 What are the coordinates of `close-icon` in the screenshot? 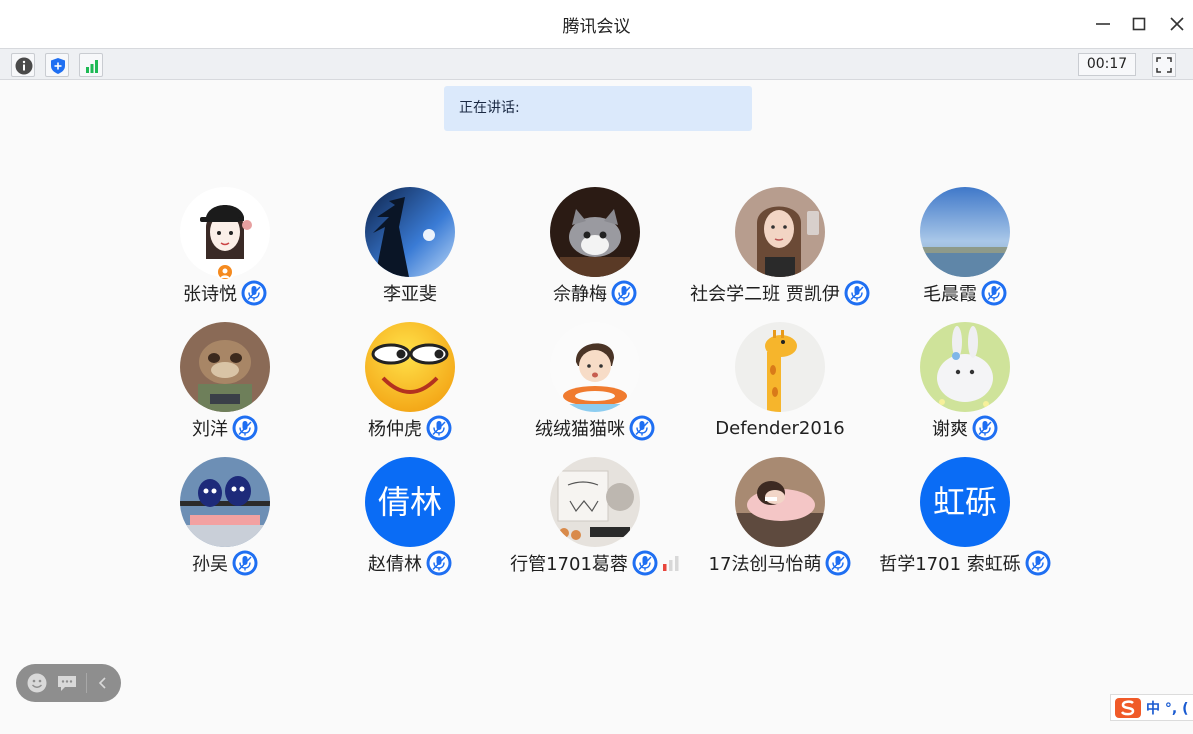 It's located at (1177, 24).